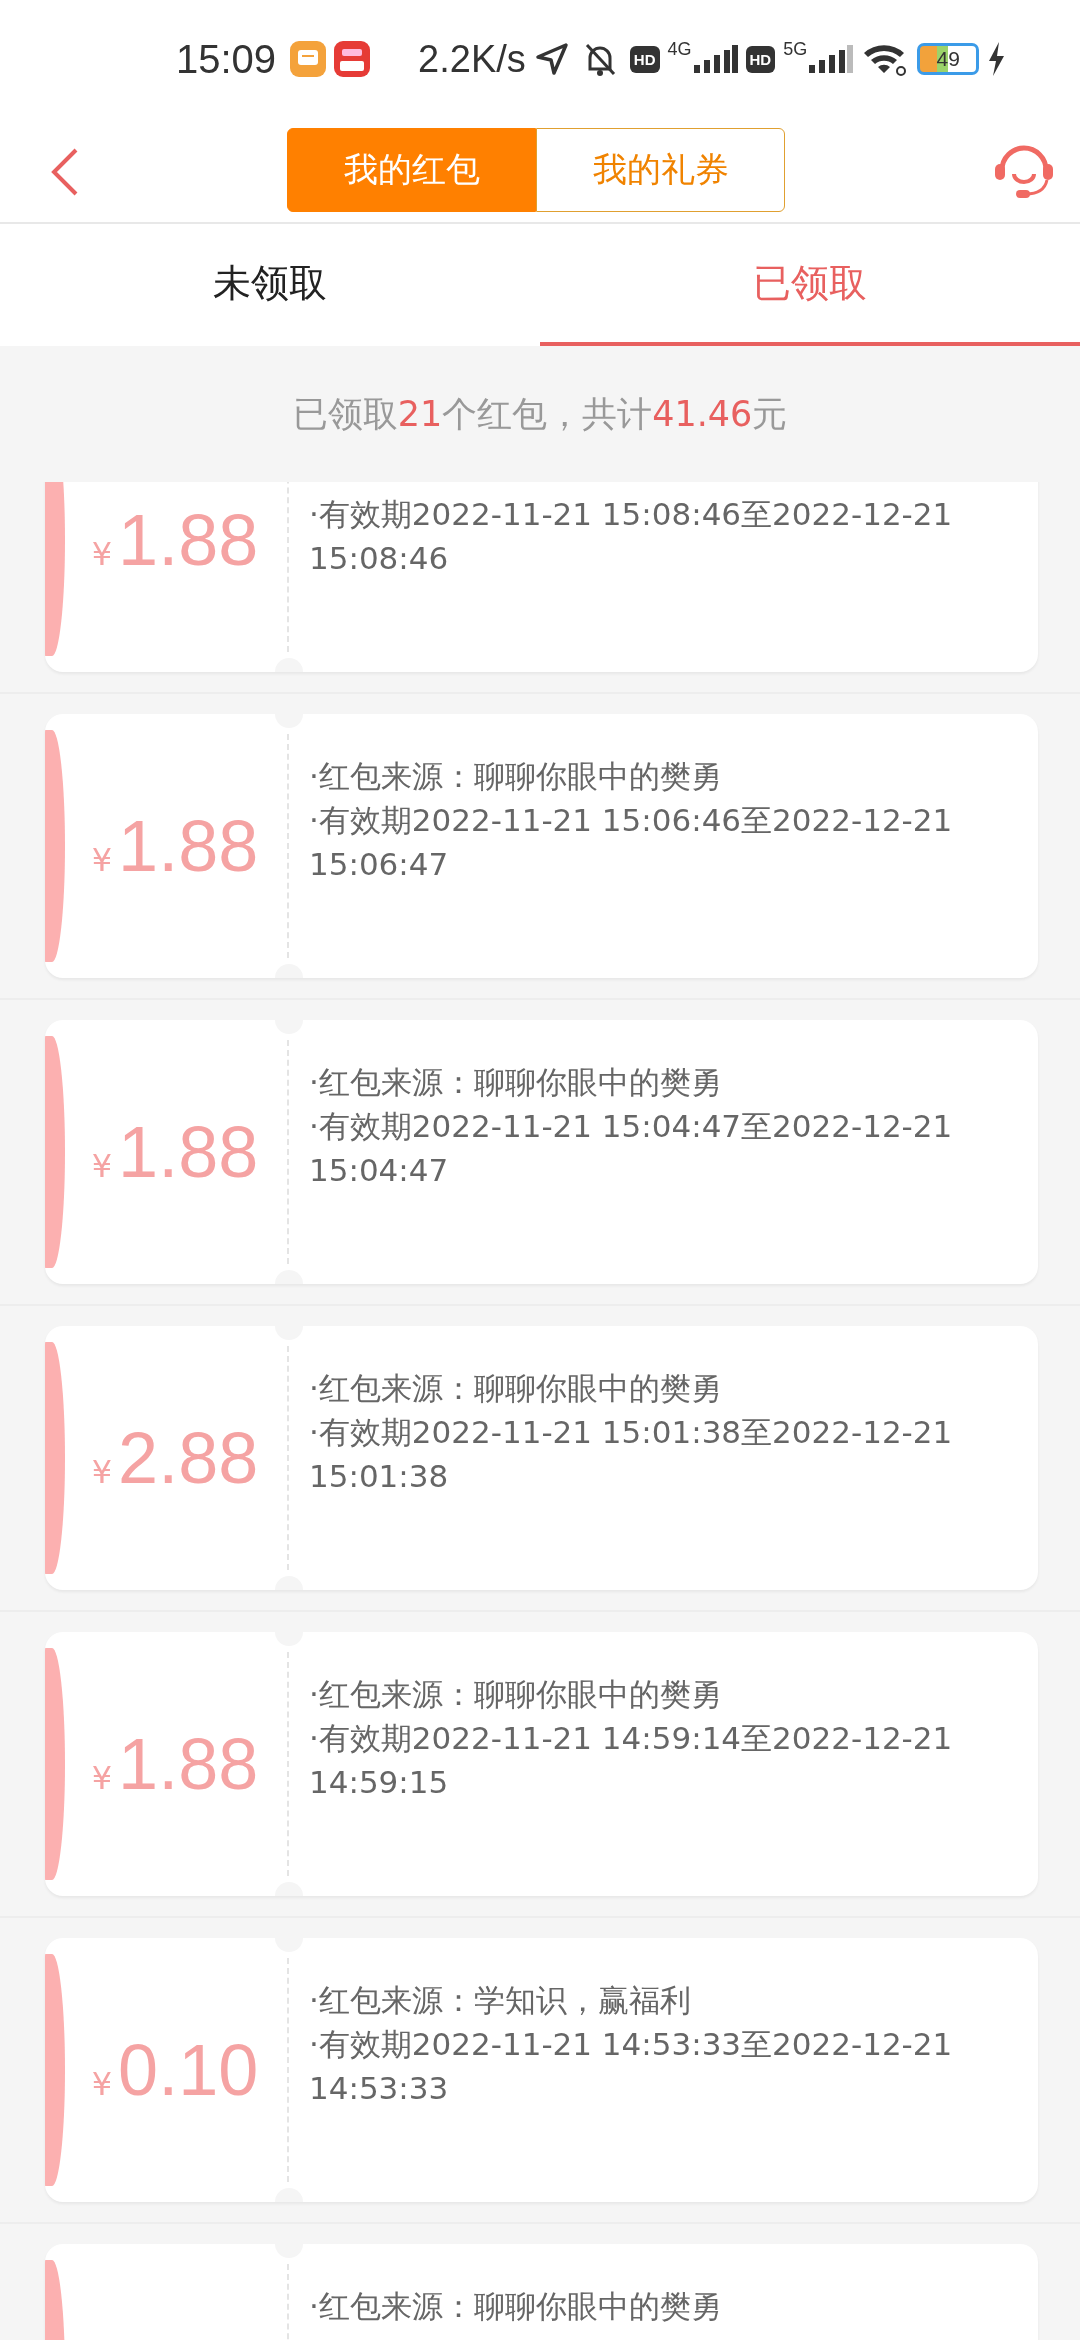 This screenshot has height=2340, width=1080. What do you see at coordinates (631, 1148) in the screenshot?
I see `validity-text: ·有效期2022-11-21 15:04:47至2022-12-21 15:04:47` at bounding box center [631, 1148].